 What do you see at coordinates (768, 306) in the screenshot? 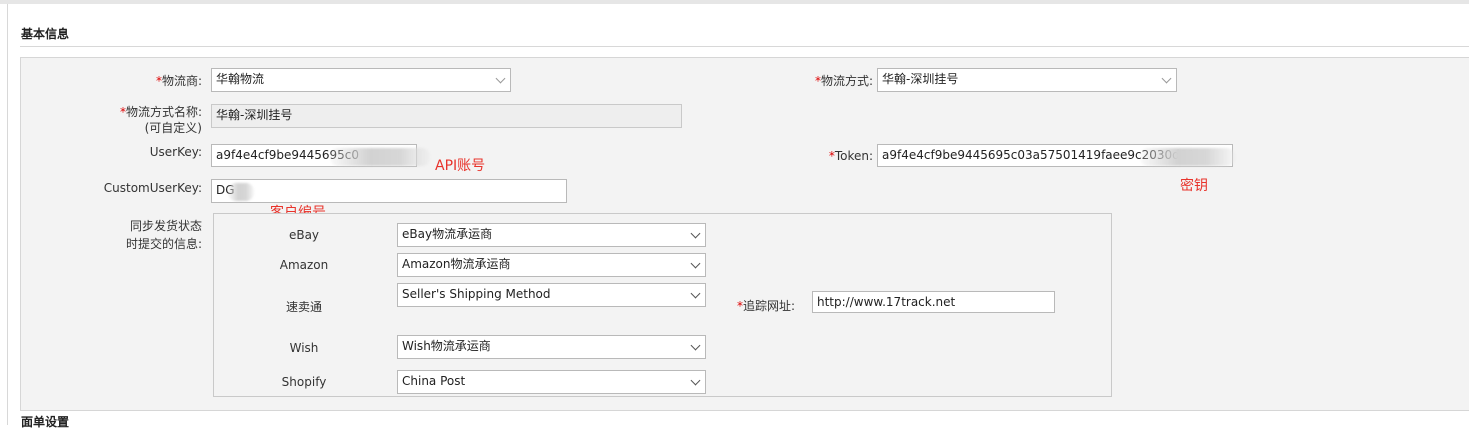
I see `tracking-url-label-text: 追踪网址:` at bounding box center [768, 306].